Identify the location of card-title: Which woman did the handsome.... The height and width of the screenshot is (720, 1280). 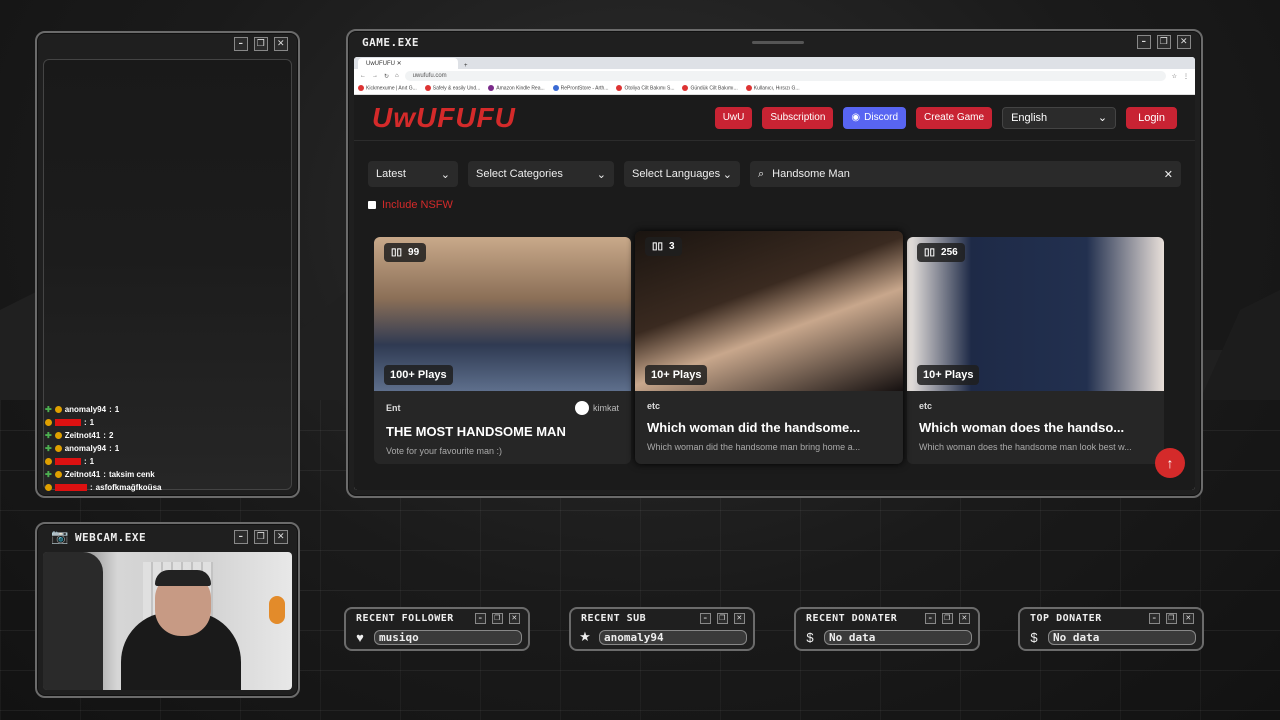
(754, 427).